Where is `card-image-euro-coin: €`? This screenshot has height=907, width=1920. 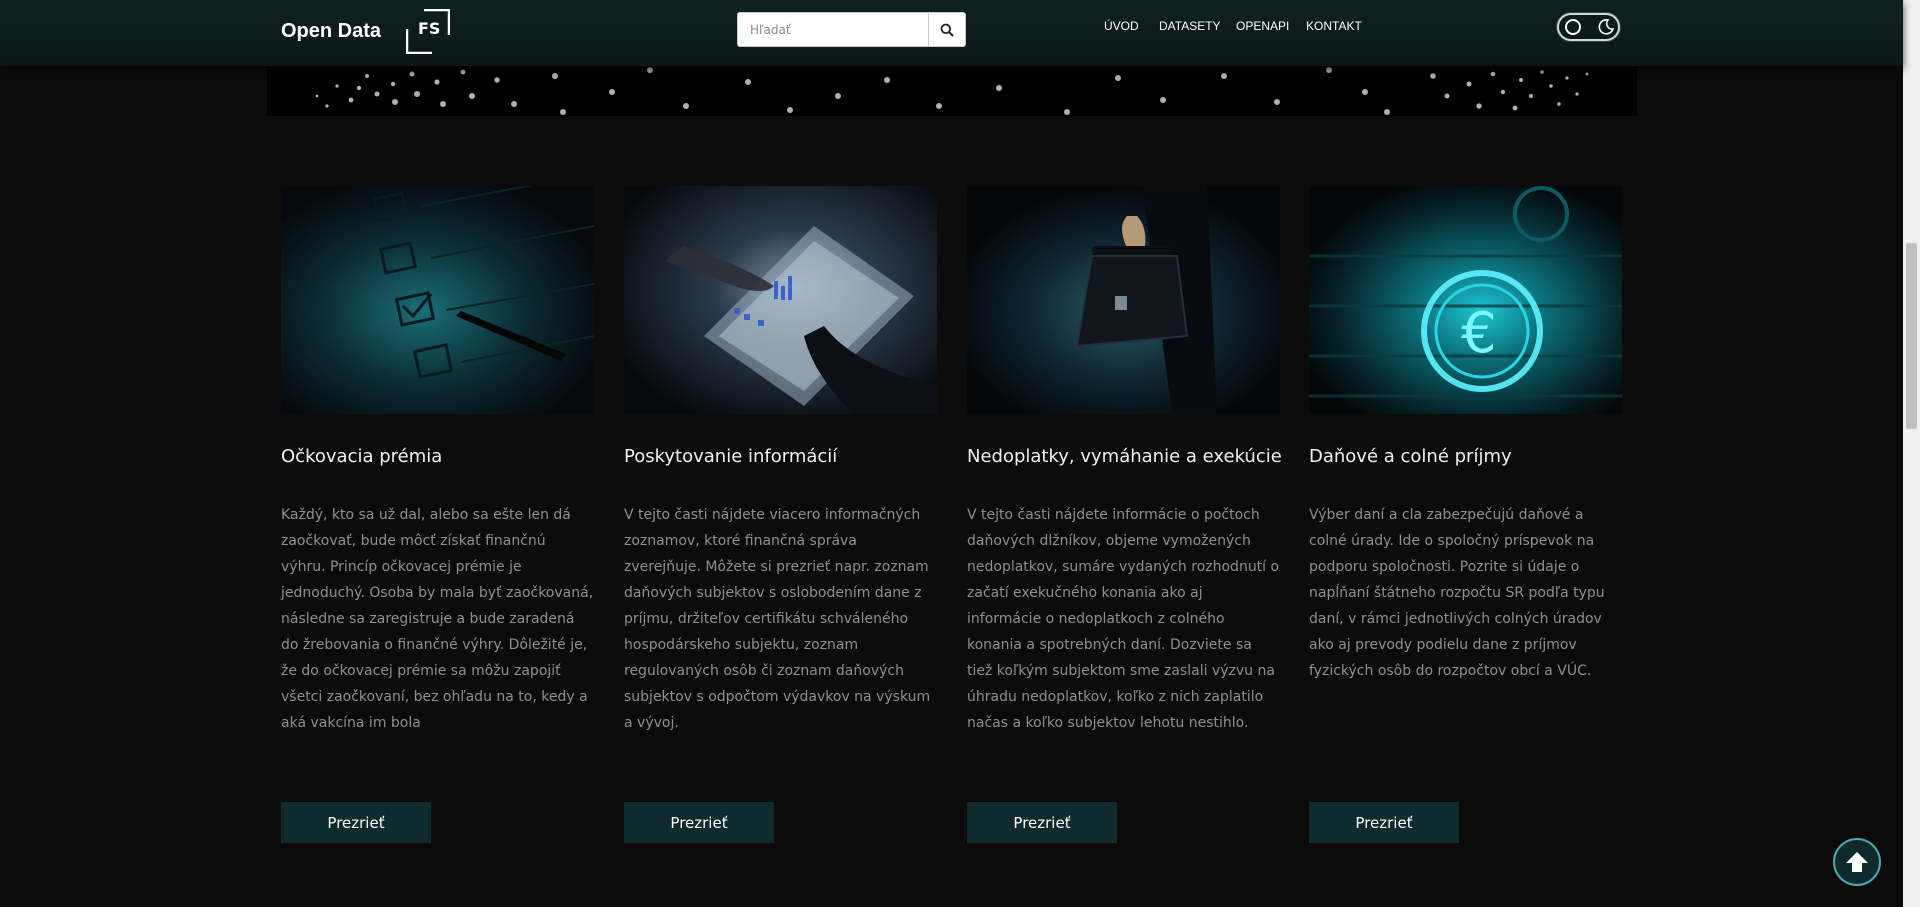 card-image-euro-coin: € is located at coordinates (1465, 300).